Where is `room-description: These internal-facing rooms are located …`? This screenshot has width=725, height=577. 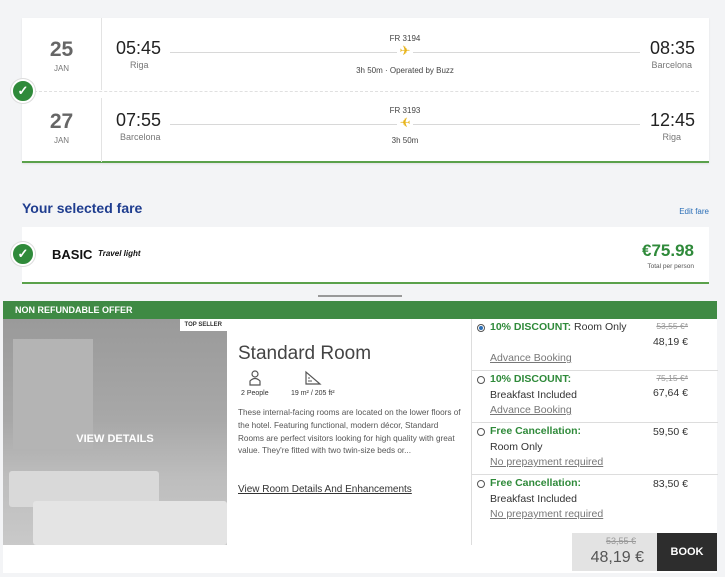
room-description: These internal-facing rooms are located … is located at coordinates (349, 432).